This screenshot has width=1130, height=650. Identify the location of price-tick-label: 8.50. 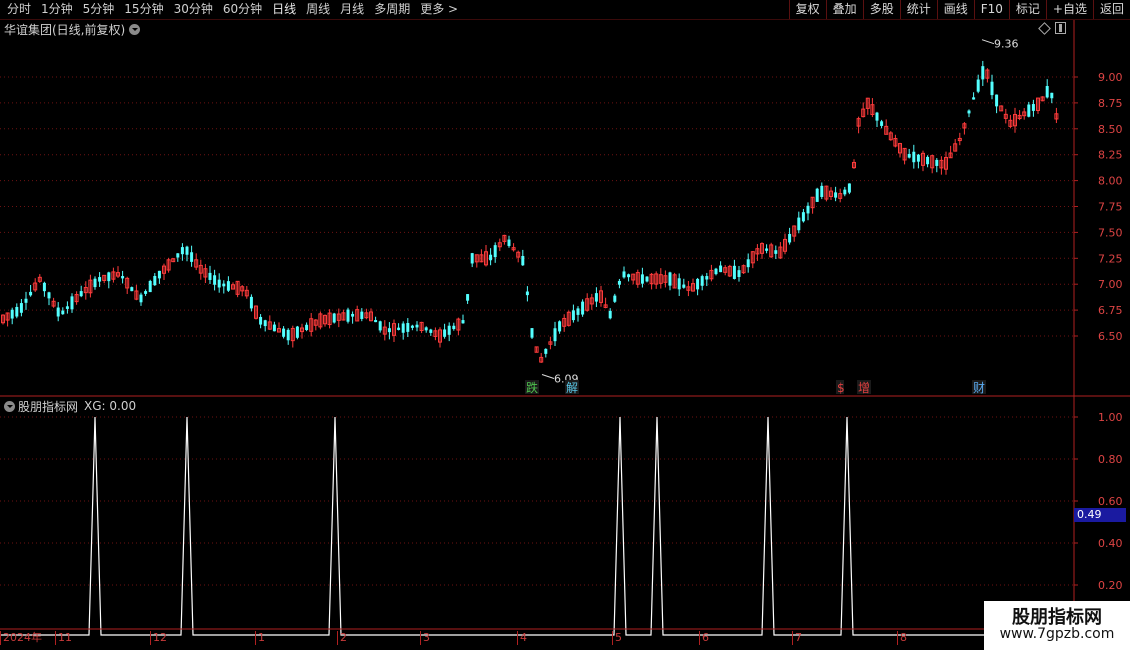
(1110, 129).